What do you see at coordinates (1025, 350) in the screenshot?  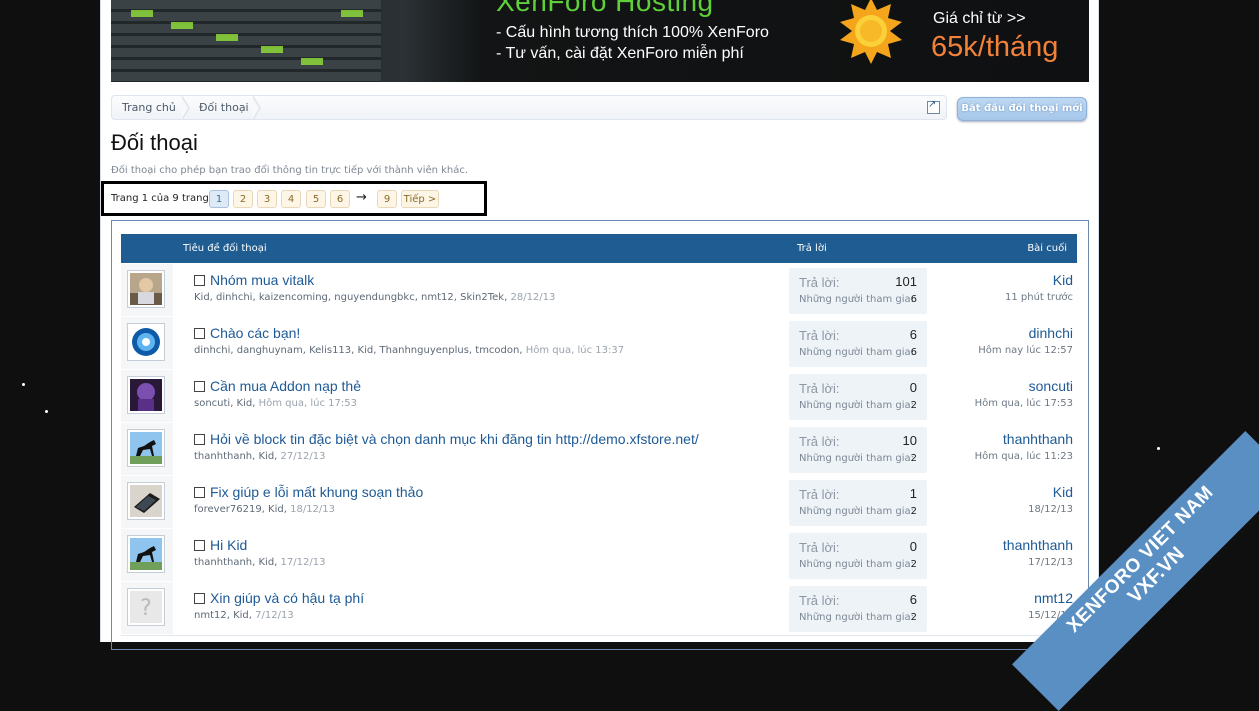 I see `last-post-date: Hôm nay lúc 12:57` at bounding box center [1025, 350].